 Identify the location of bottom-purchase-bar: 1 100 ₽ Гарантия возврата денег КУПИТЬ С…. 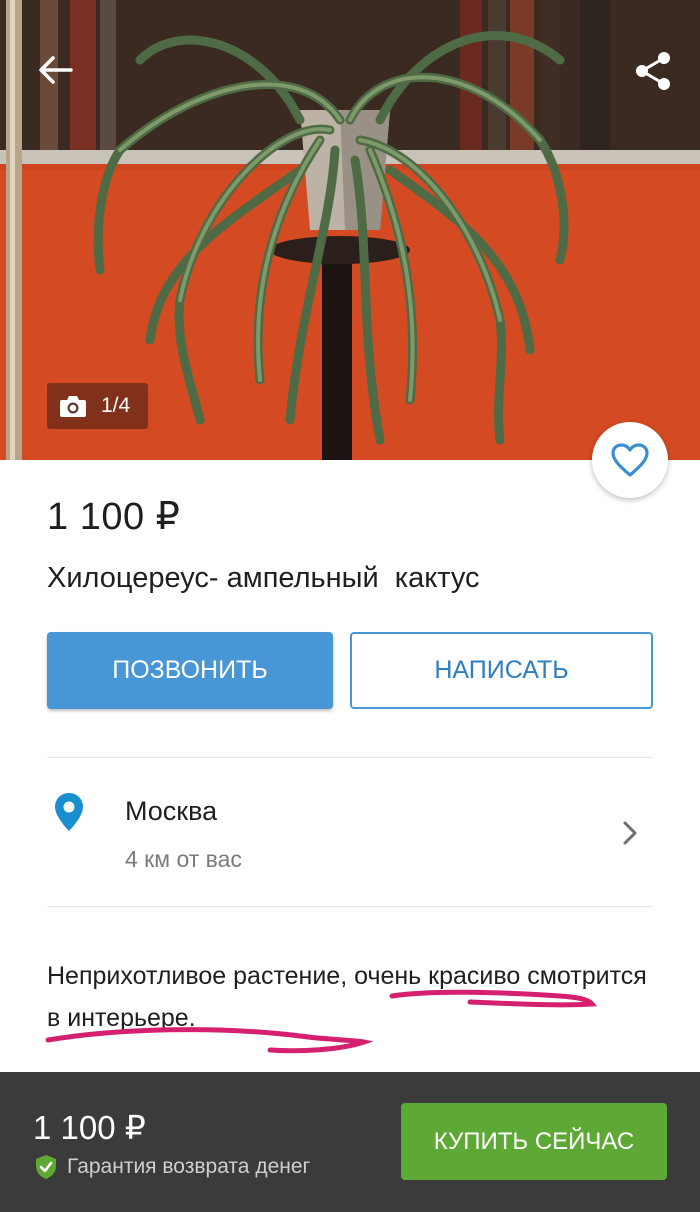
(350, 1142).